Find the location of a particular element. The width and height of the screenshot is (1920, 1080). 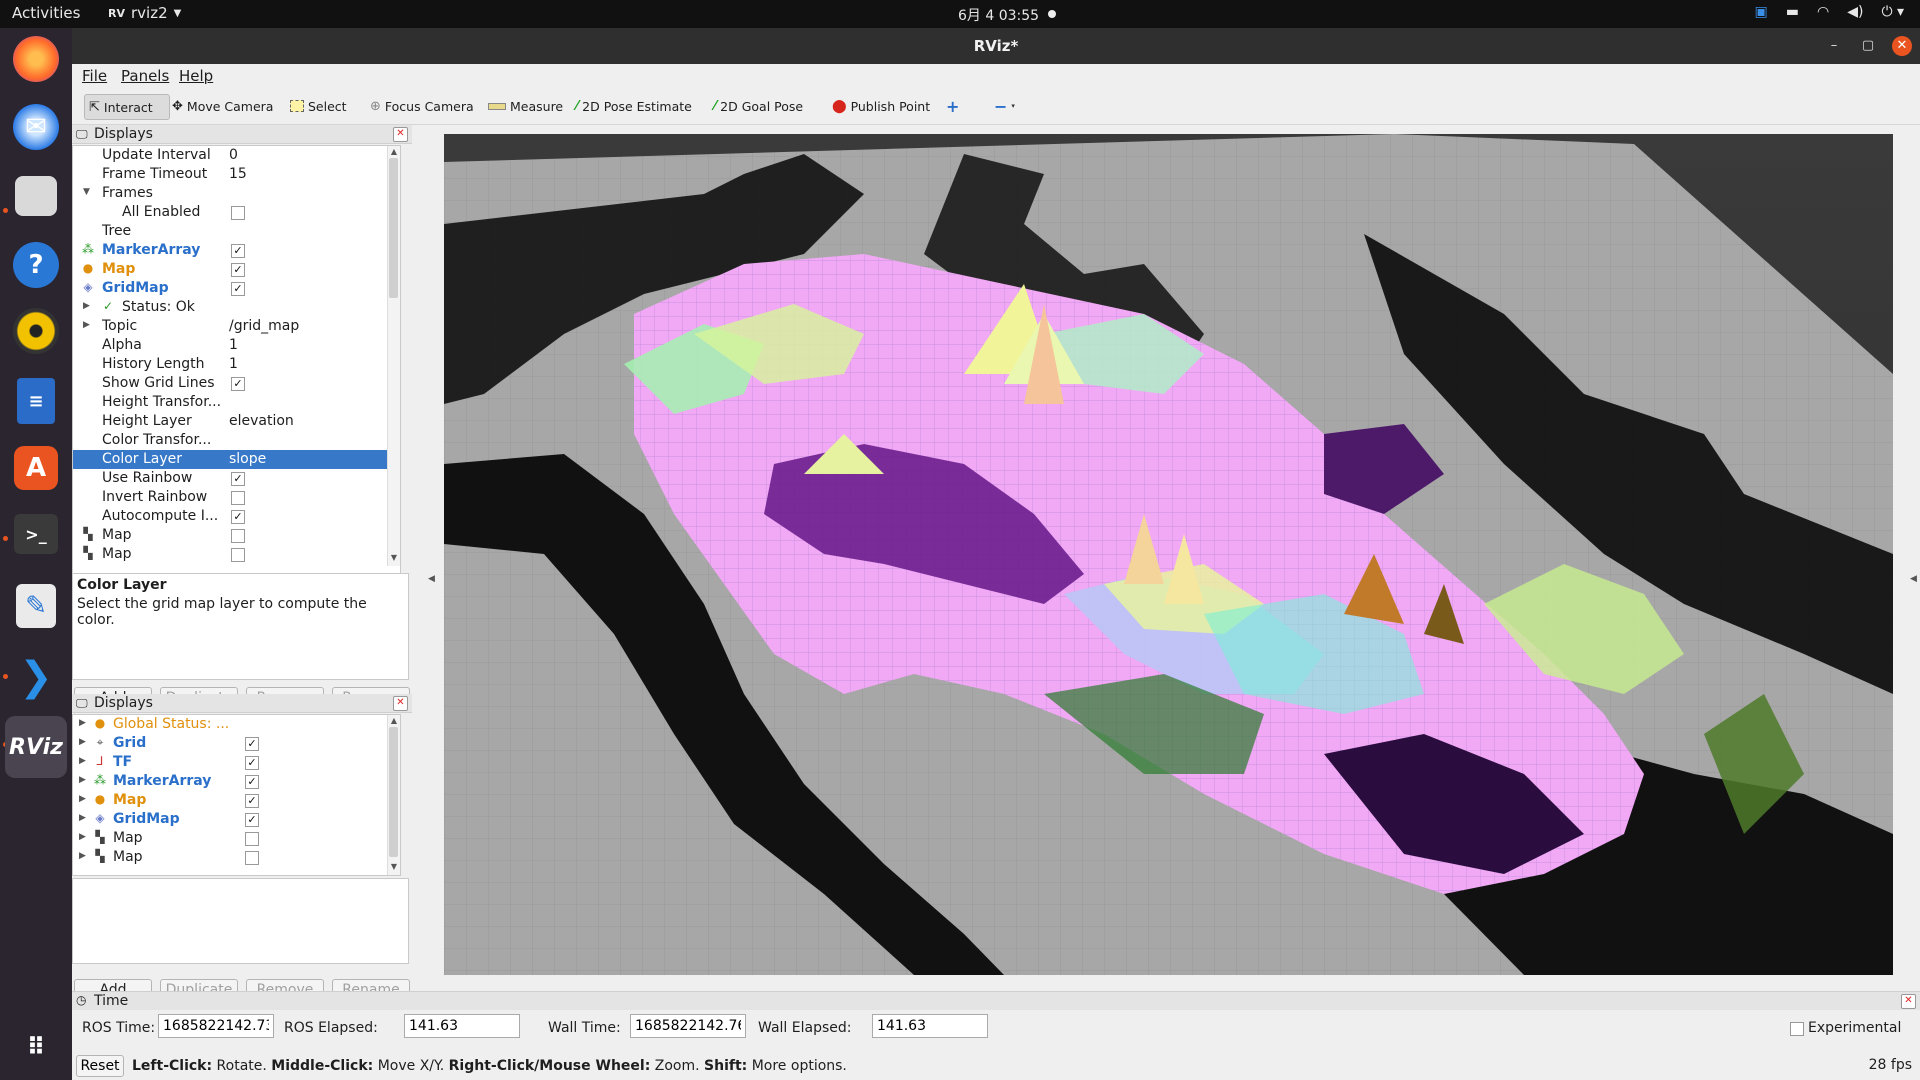

property-value: /grid_map is located at coordinates (264, 326).